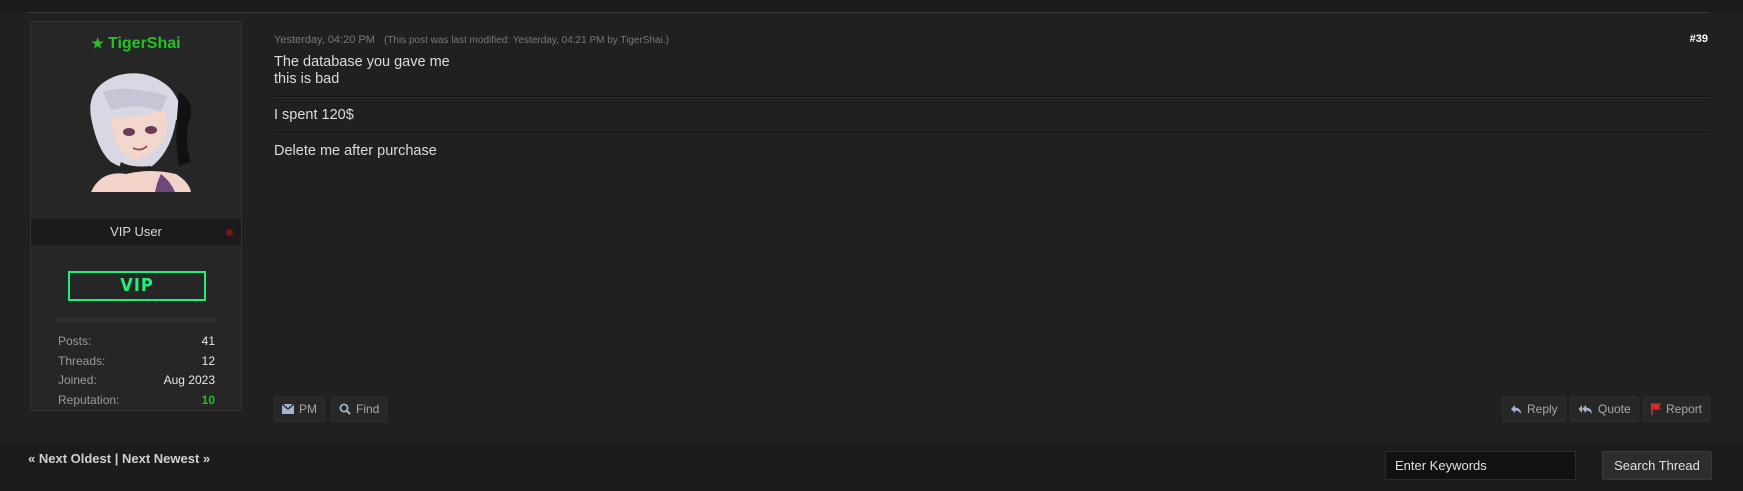 Image resolution: width=1743 pixels, height=491 pixels. What do you see at coordinates (345, 409) in the screenshot?
I see `search-icon` at bounding box center [345, 409].